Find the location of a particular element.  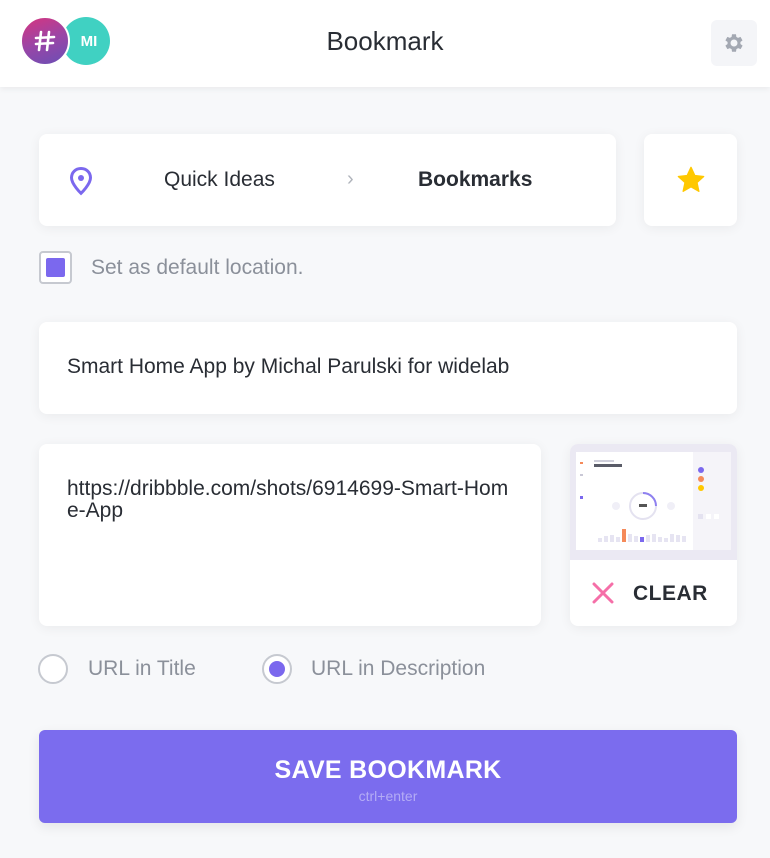

url-in-title-label: URL in Title is located at coordinates (142, 669).